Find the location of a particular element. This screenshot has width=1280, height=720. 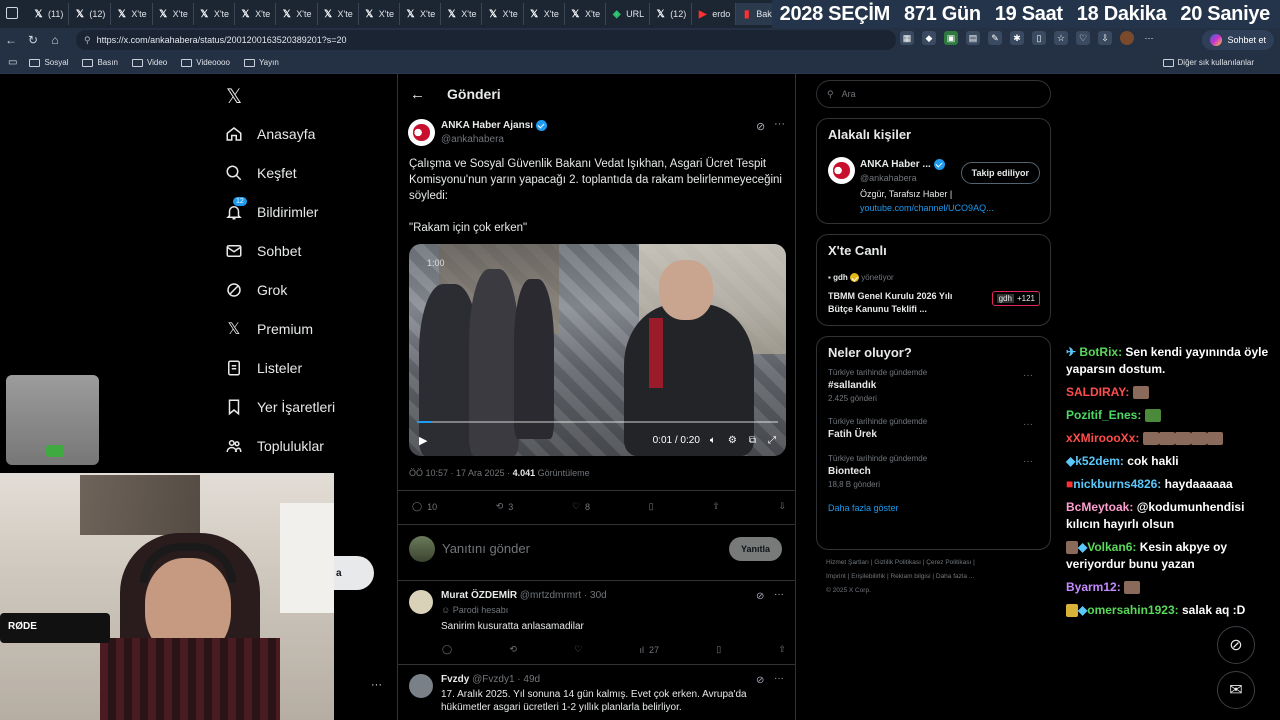

tab: 𝕏 (11) is located at coordinates (49, 14).